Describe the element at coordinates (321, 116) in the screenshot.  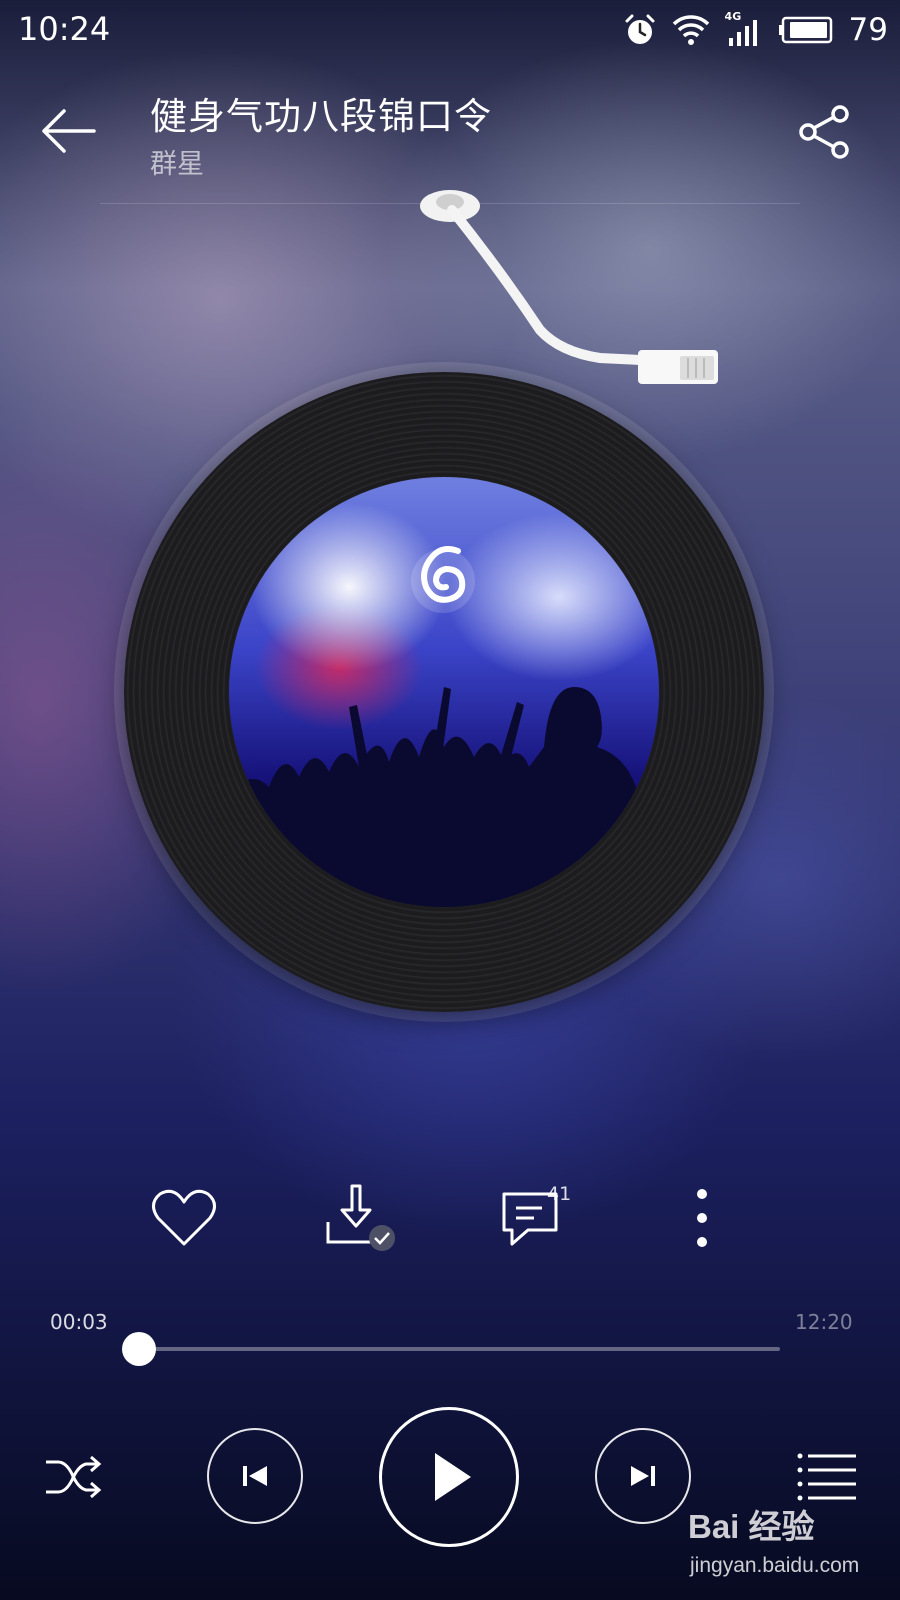
I see `song-title: 健身气功八段锦口令` at that location.